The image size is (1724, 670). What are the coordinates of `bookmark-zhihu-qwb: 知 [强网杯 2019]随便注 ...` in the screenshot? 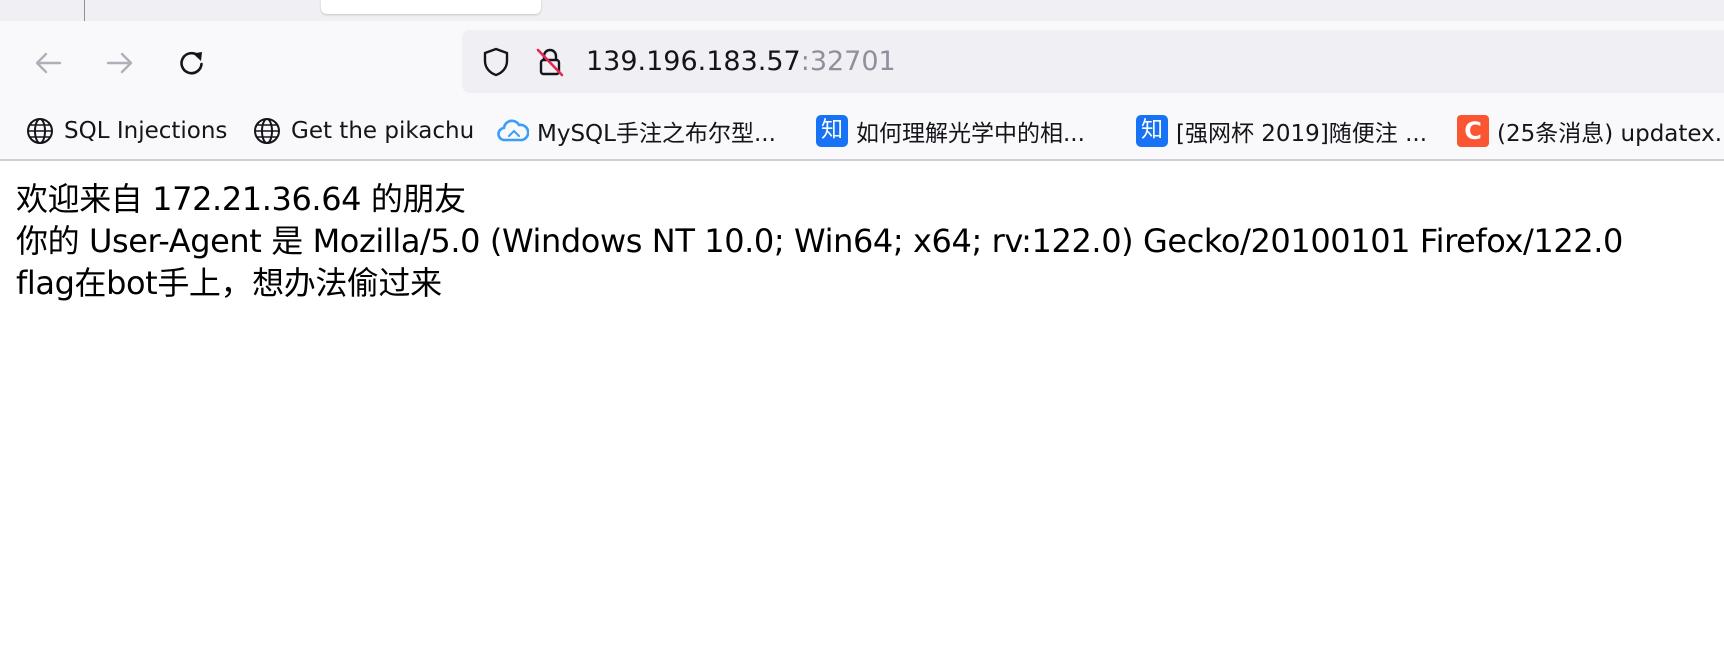 It's located at (1281, 131).